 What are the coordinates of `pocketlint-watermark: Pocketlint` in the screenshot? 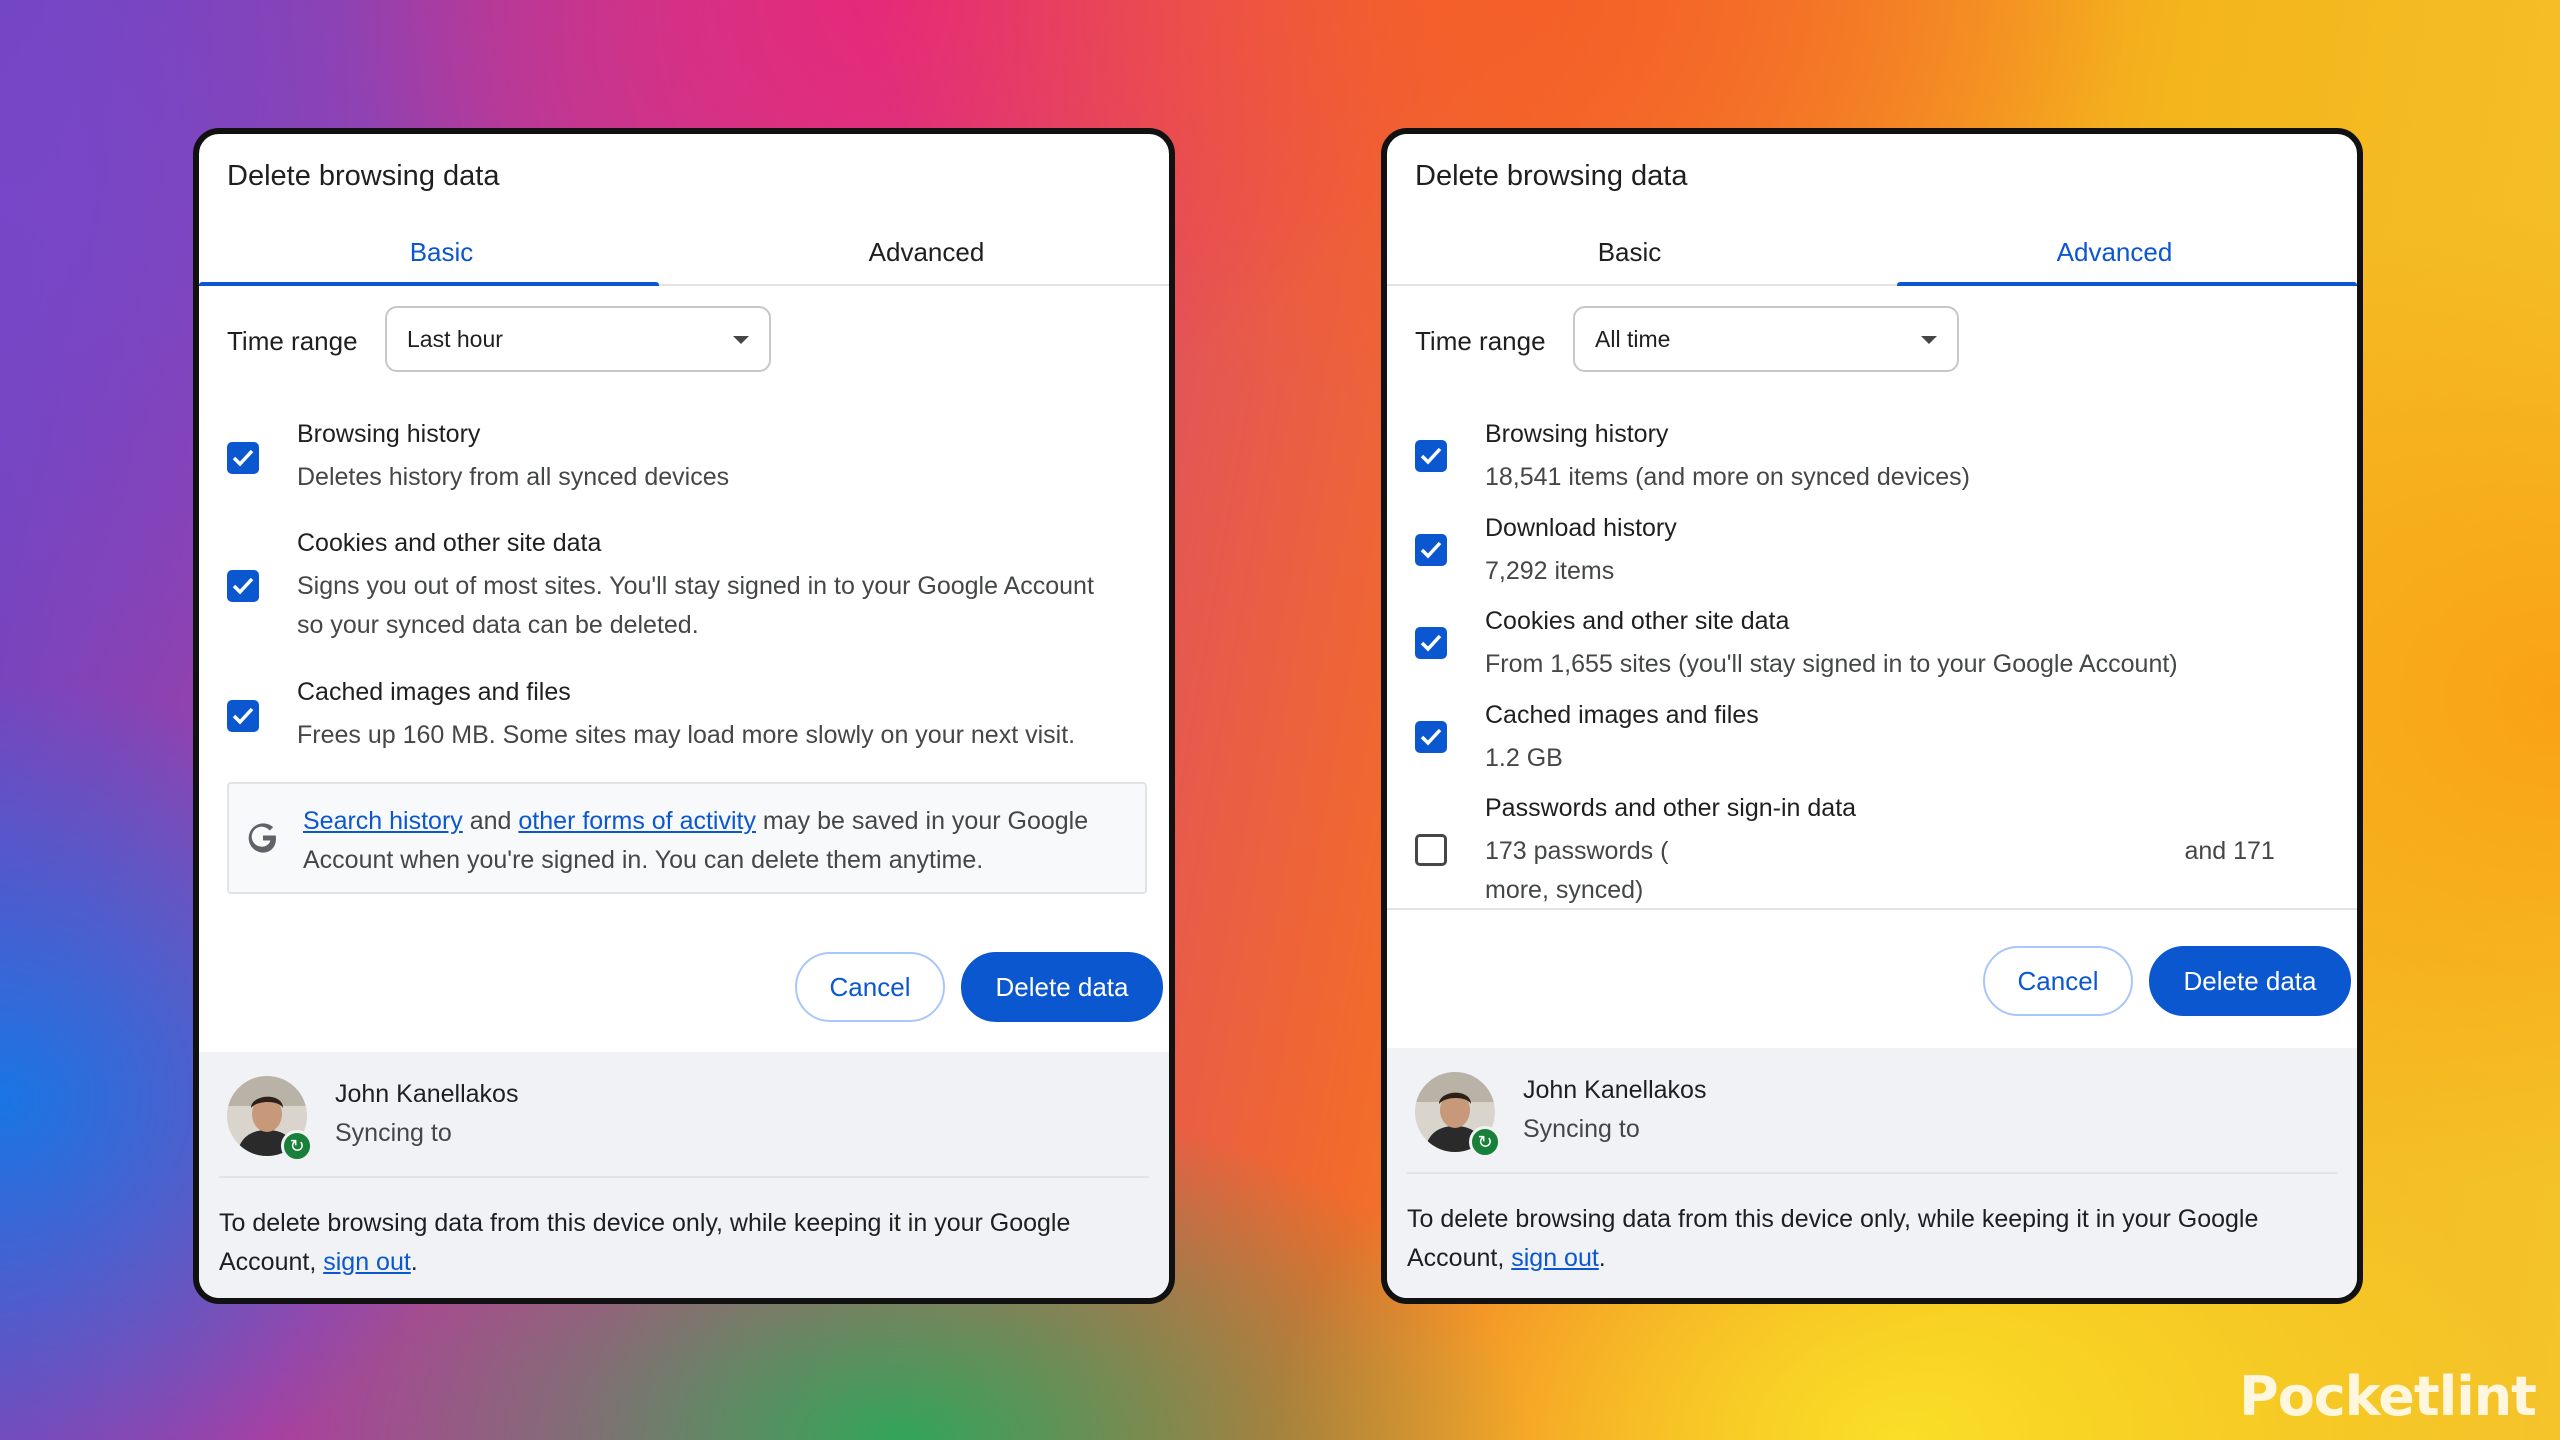 It's located at (2388, 1396).